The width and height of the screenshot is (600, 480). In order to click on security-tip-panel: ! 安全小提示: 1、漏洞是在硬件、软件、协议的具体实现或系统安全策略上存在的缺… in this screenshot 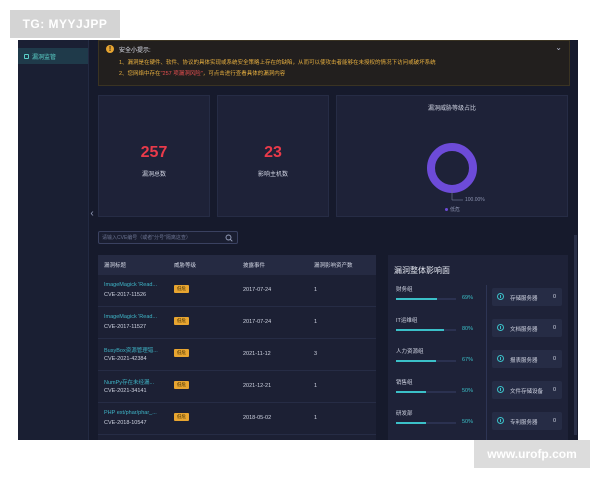, I will do `click(334, 63)`.